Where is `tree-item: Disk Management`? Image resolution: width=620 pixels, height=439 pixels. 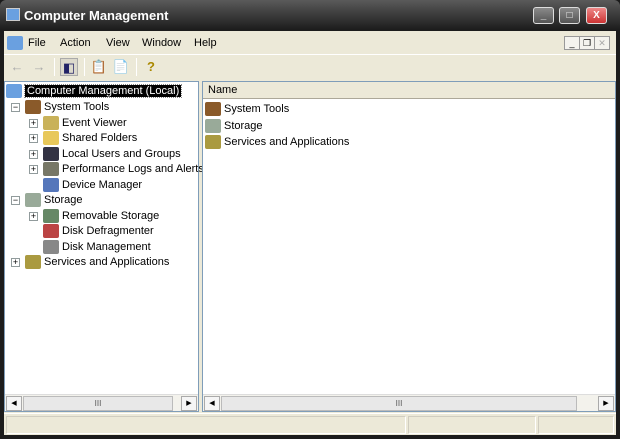 tree-item: Disk Management is located at coordinates (97, 247).